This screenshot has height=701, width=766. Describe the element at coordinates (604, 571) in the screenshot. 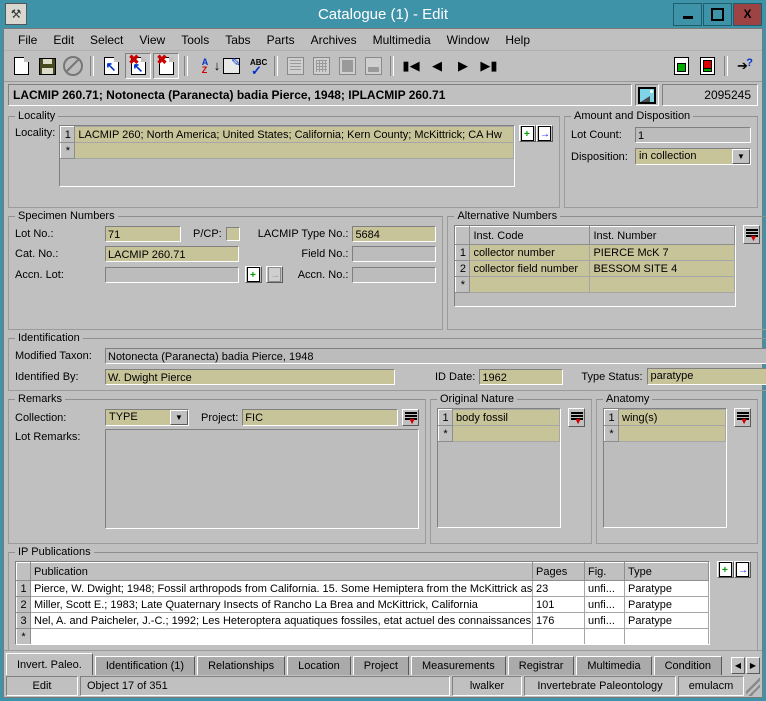

I see `column-header-fig: Fig.` at that location.